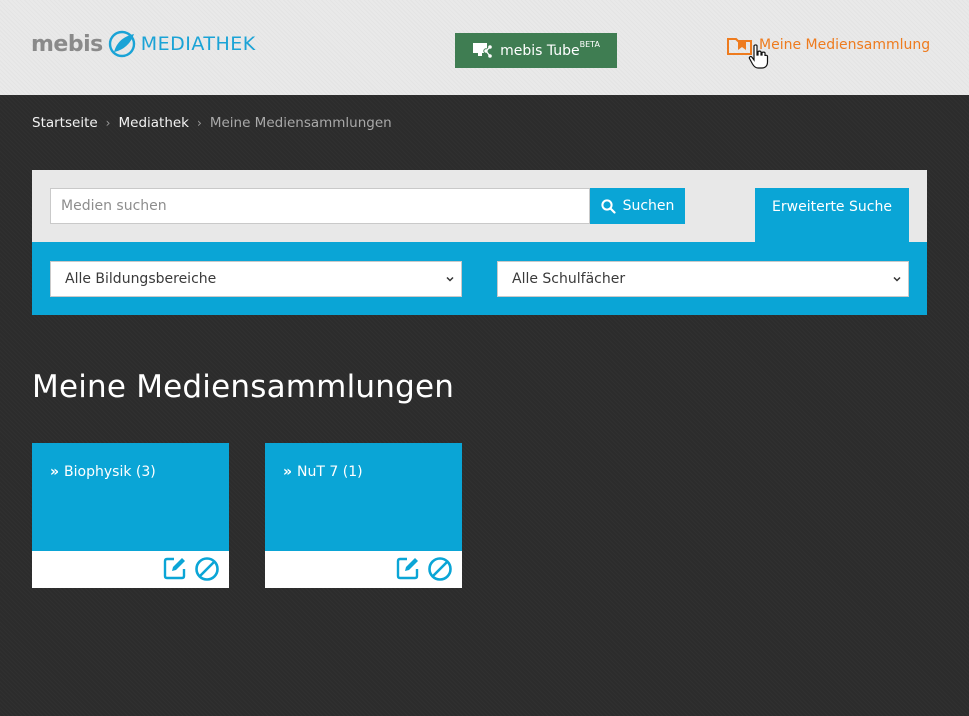 The width and height of the screenshot is (969, 716). I want to click on hand-cursor-icon, so click(758, 56).